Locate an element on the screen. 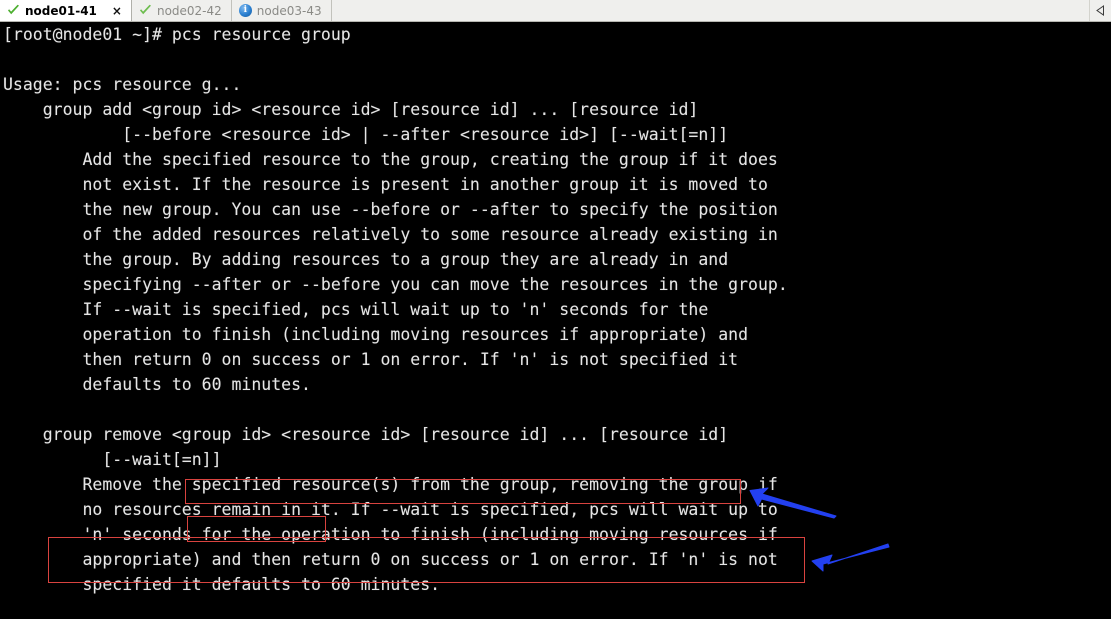 The height and width of the screenshot is (619, 1111). tab-label: node02-42 is located at coordinates (189, 10).